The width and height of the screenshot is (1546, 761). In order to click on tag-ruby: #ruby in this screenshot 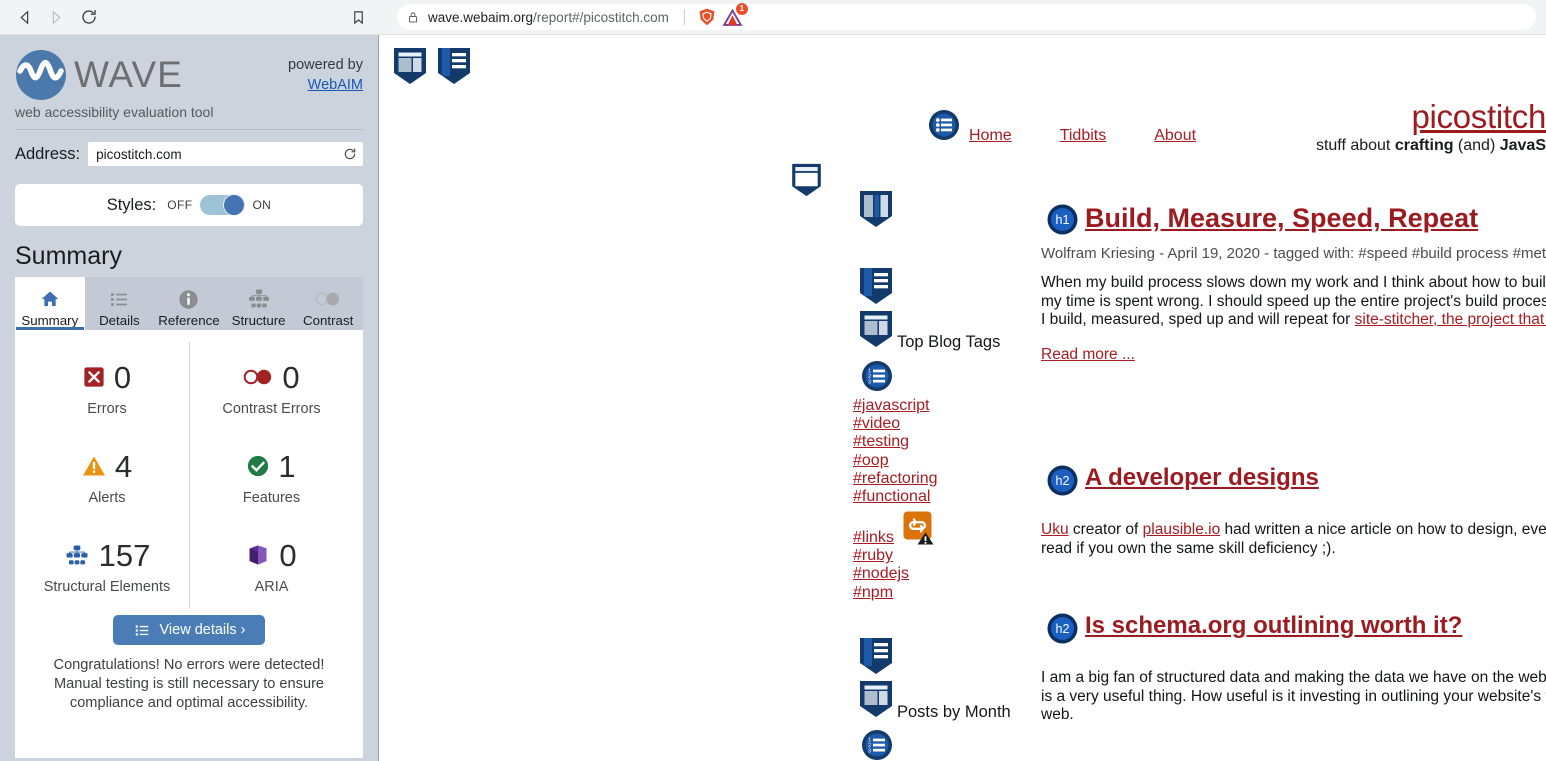, I will do `click(873, 556)`.